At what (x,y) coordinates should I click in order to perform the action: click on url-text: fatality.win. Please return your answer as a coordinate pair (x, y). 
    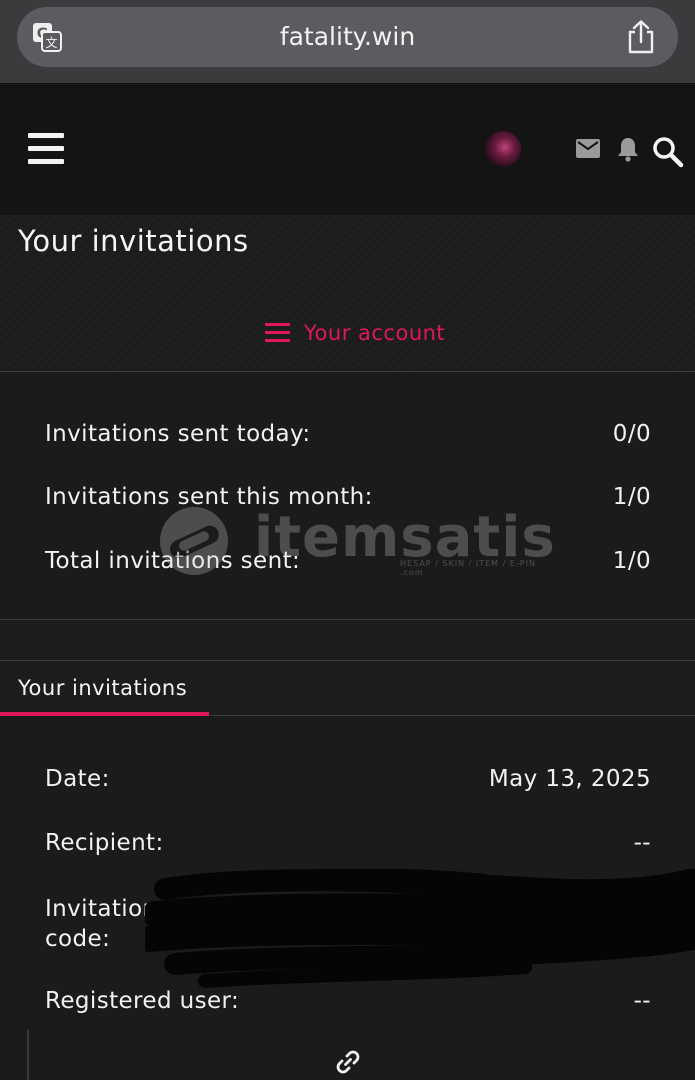
    Looking at the image, I should click on (347, 37).